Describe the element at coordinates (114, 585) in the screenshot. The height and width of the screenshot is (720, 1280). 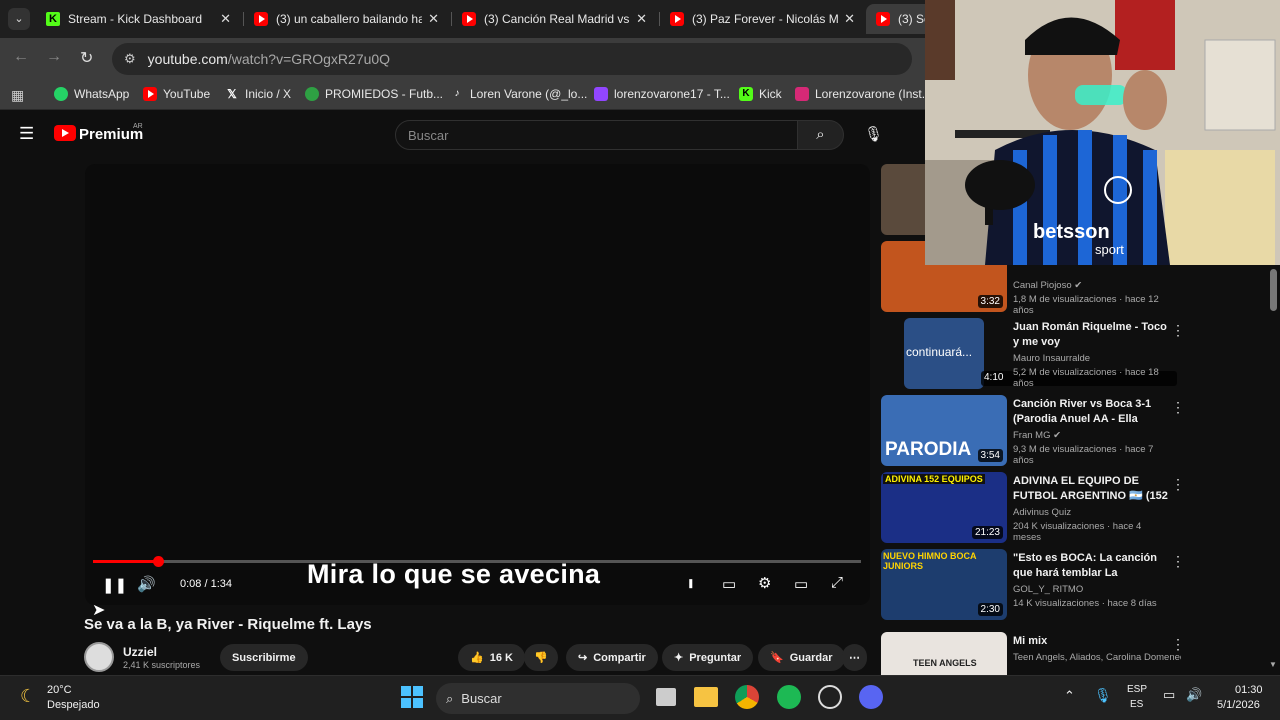
I see `pause-icon: ❚❚` at that location.